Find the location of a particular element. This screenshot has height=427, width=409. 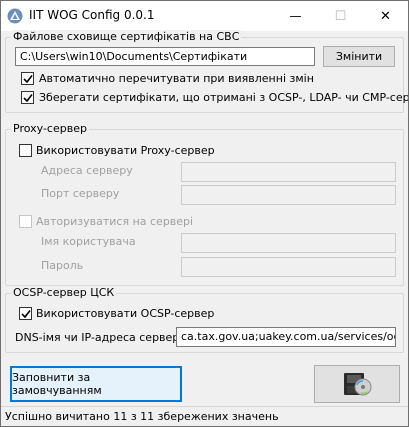

save-certs-checkbox is located at coordinates (27, 97).